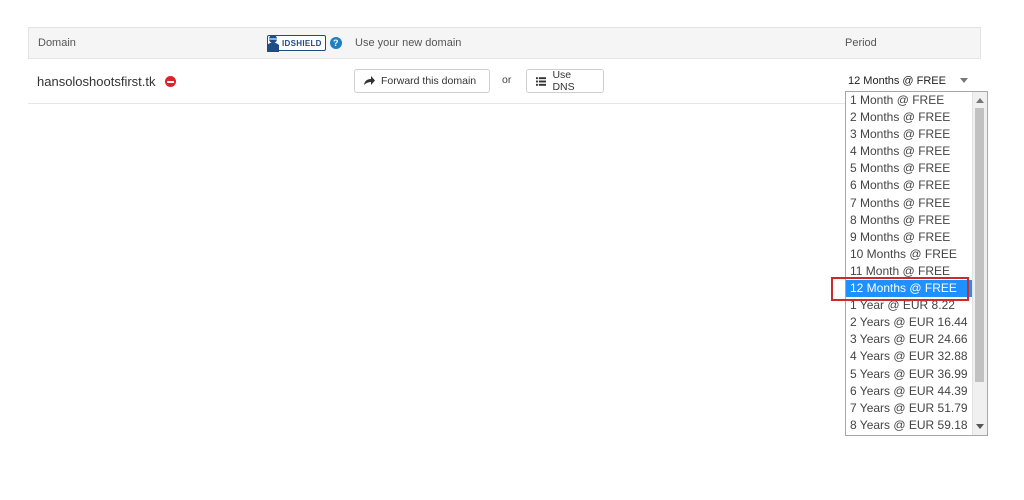 The width and height of the screenshot is (1024, 500). I want to click on header-domain: Domain, so click(57, 43).